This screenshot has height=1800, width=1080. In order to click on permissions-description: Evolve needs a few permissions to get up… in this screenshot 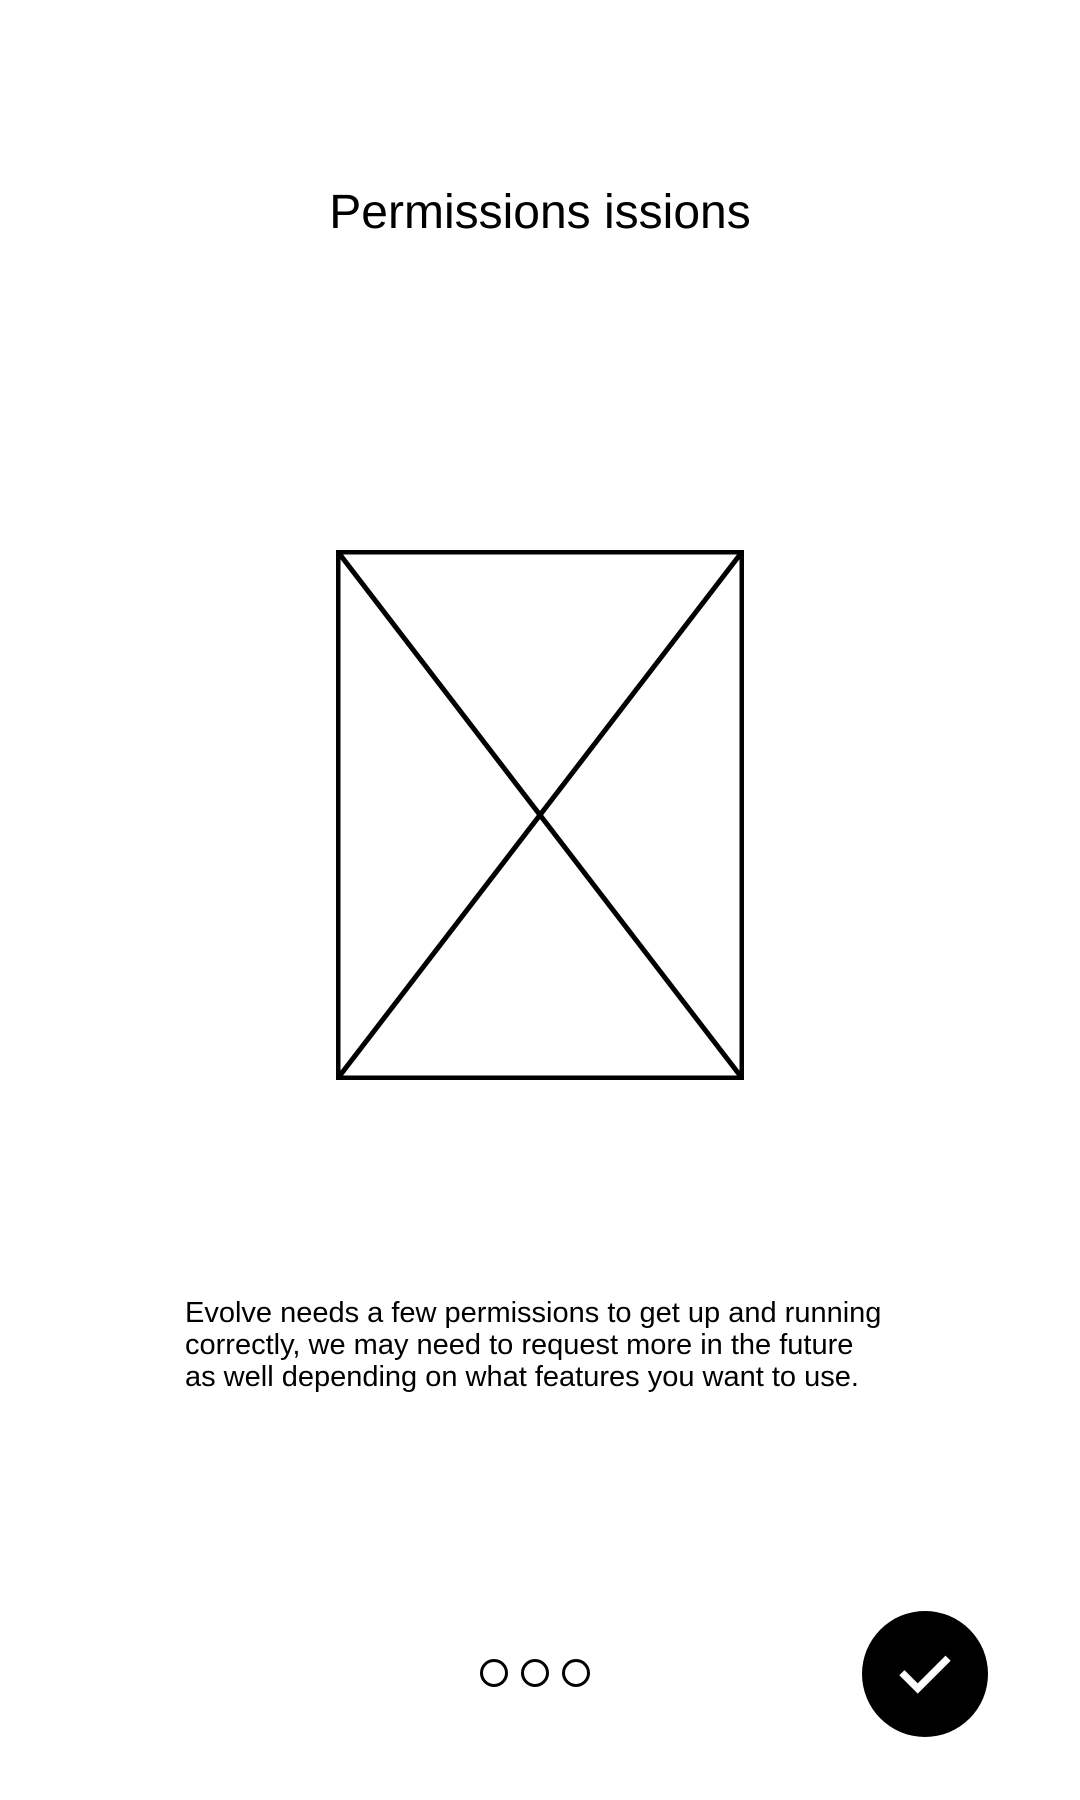, I will do `click(533, 1345)`.